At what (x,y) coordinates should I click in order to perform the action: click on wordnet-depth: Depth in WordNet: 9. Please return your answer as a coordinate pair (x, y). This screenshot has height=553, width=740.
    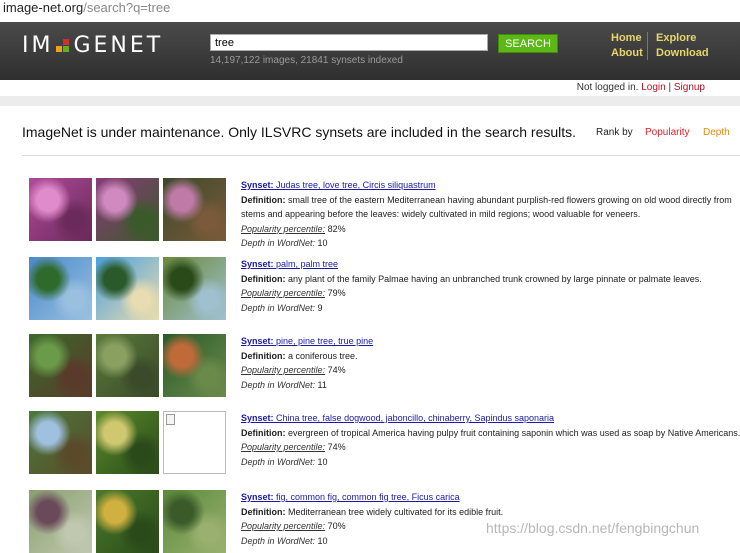
    Looking at the image, I should click on (282, 307).